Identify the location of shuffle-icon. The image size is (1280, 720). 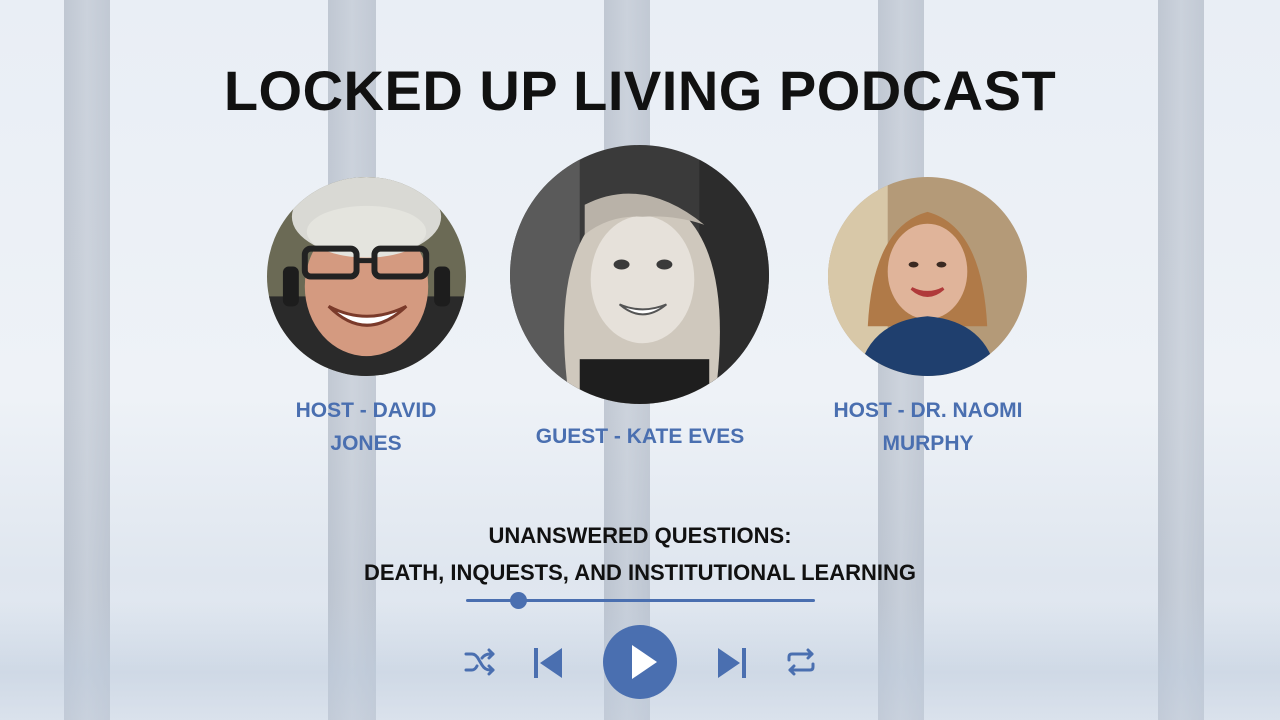
(480, 662).